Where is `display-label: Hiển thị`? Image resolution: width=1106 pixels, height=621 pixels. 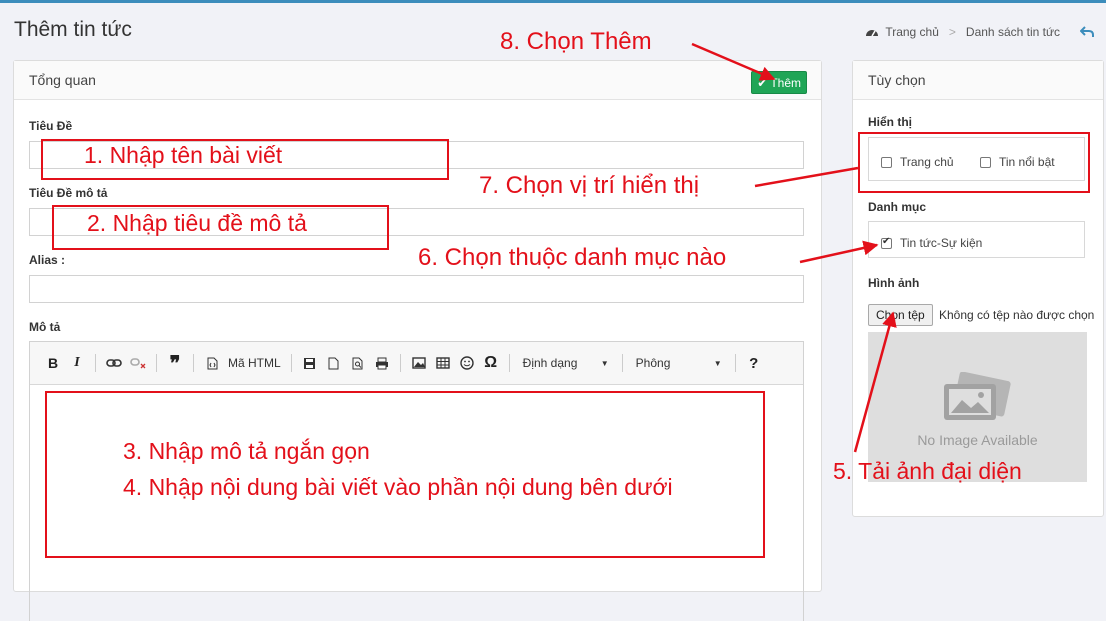 display-label: Hiển thị is located at coordinates (890, 122).